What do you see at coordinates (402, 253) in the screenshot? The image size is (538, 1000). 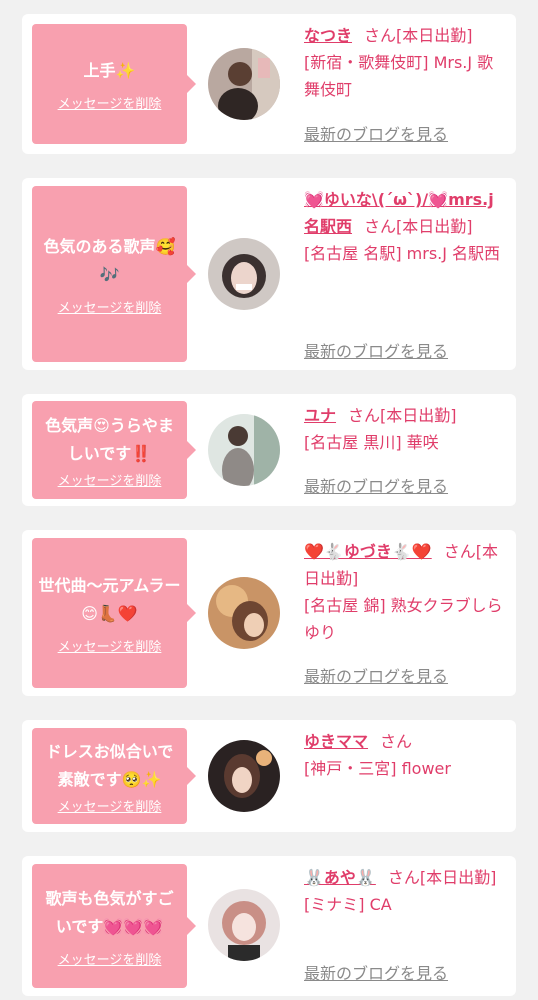 I see `shop-name: [名古屋 名駅] mrs.J 名駅西` at bounding box center [402, 253].